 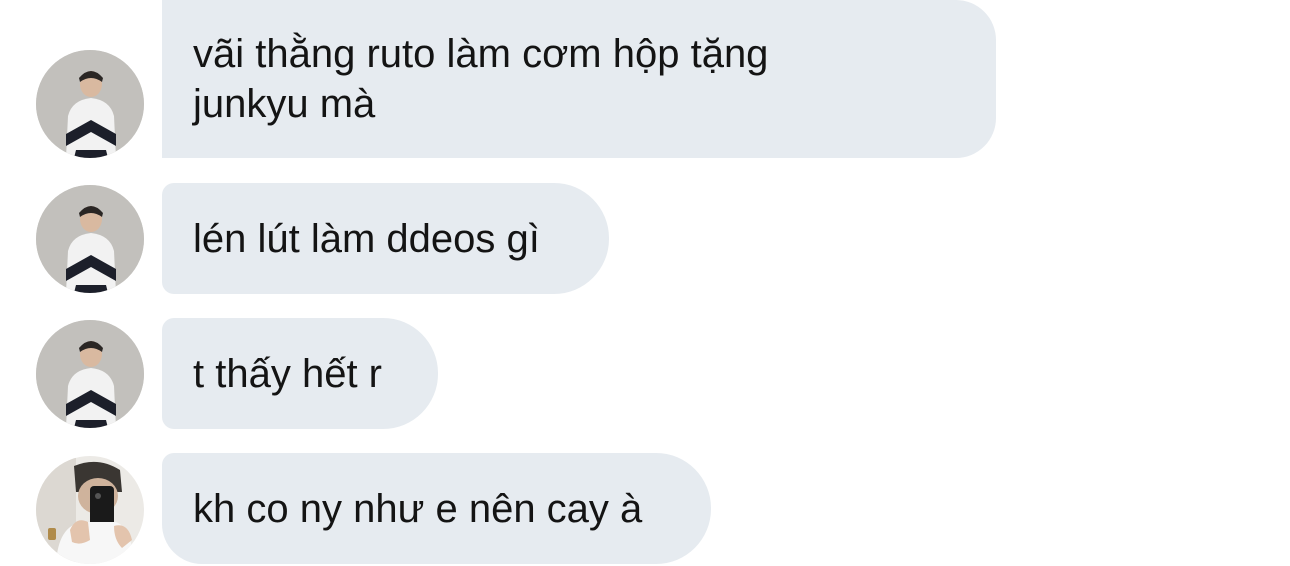 What do you see at coordinates (418, 508) in the screenshot?
I see `message-text: kh co ny như e nên cay à` at bounding box center [418, 508].